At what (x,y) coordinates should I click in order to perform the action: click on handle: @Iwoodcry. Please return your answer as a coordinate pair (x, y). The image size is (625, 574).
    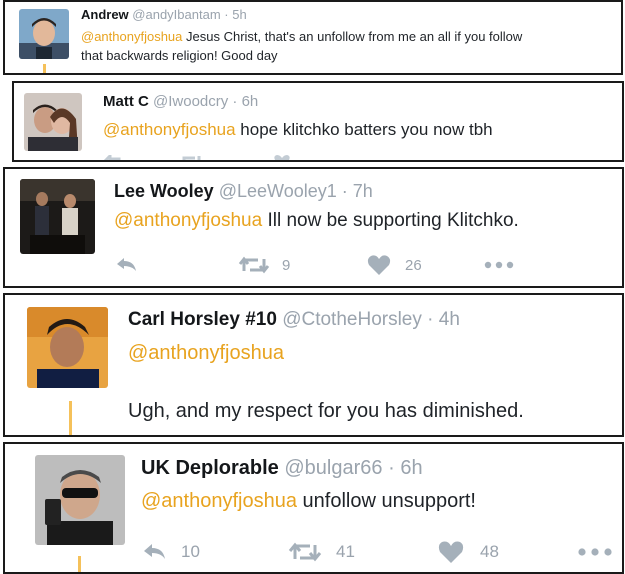
    Looking at the image, I should click on (190, 101).